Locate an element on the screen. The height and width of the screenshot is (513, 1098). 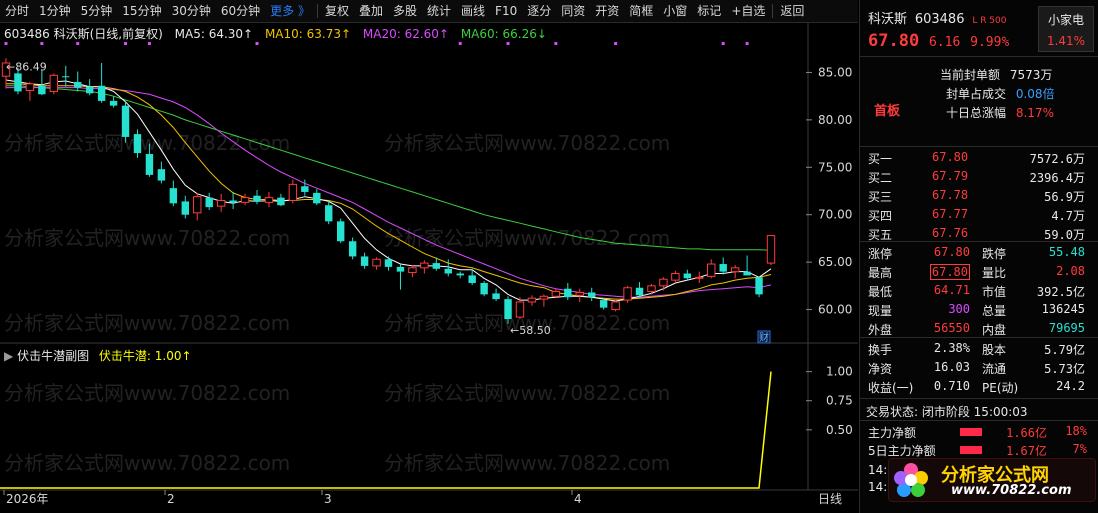
stat-label: 总量 is located at coordinates (994, 311).